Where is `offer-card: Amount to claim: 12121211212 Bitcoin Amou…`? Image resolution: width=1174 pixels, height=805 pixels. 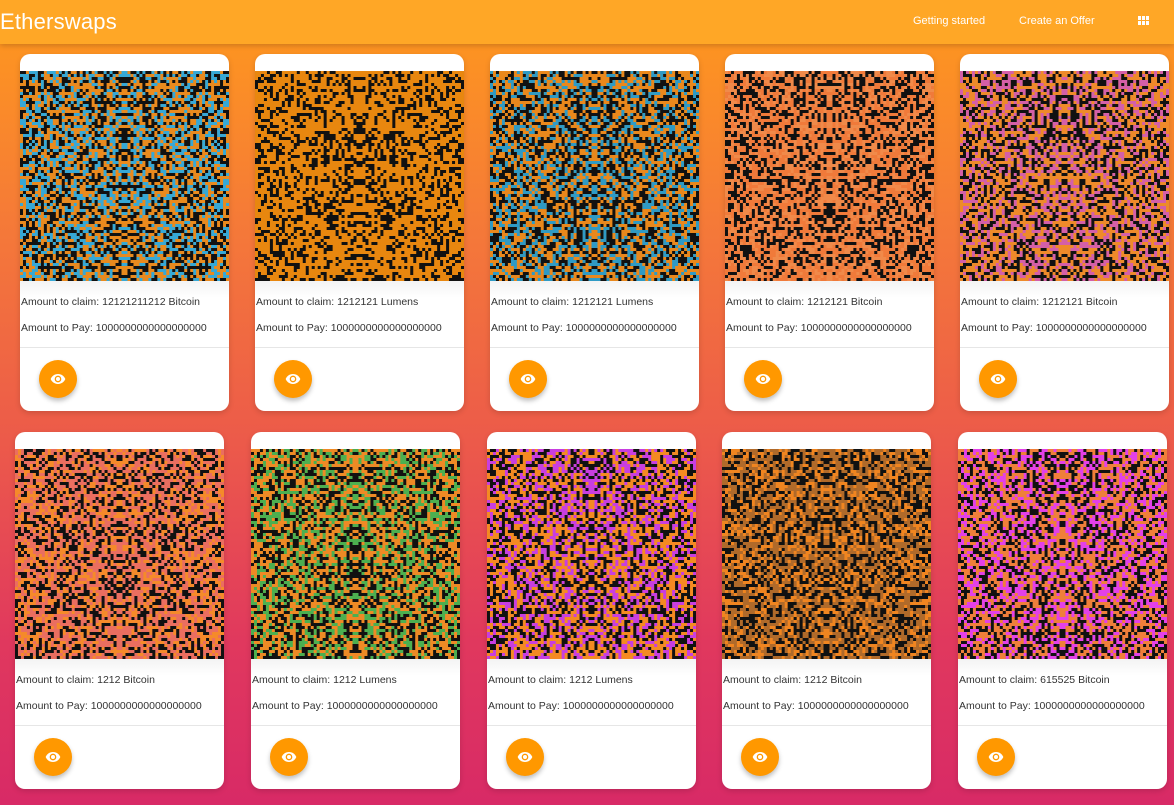
offer-card: Amount to claim: 12121211212 Bitcoin Amou… is located at coordinates (124, 232).